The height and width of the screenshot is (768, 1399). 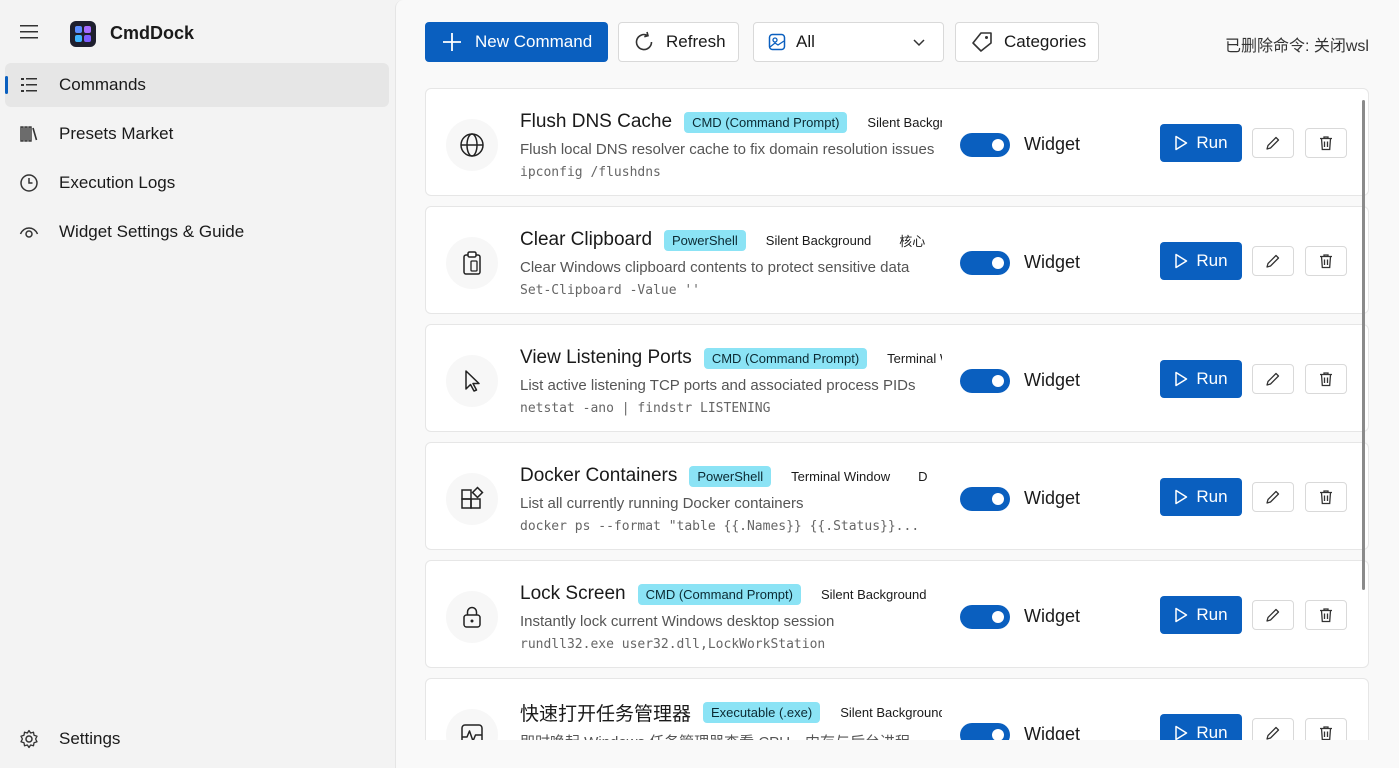 What do you see at coordinates (912, 241) in the screenshot?
I see `command-category-tag: 核心` at bounding box center [912, 241].